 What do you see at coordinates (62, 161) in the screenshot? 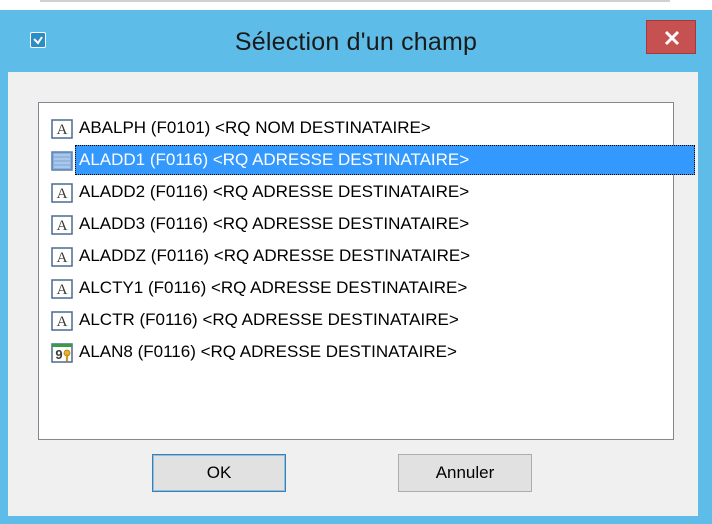
I see `text-field-icon` at bounding box center [62, 161].